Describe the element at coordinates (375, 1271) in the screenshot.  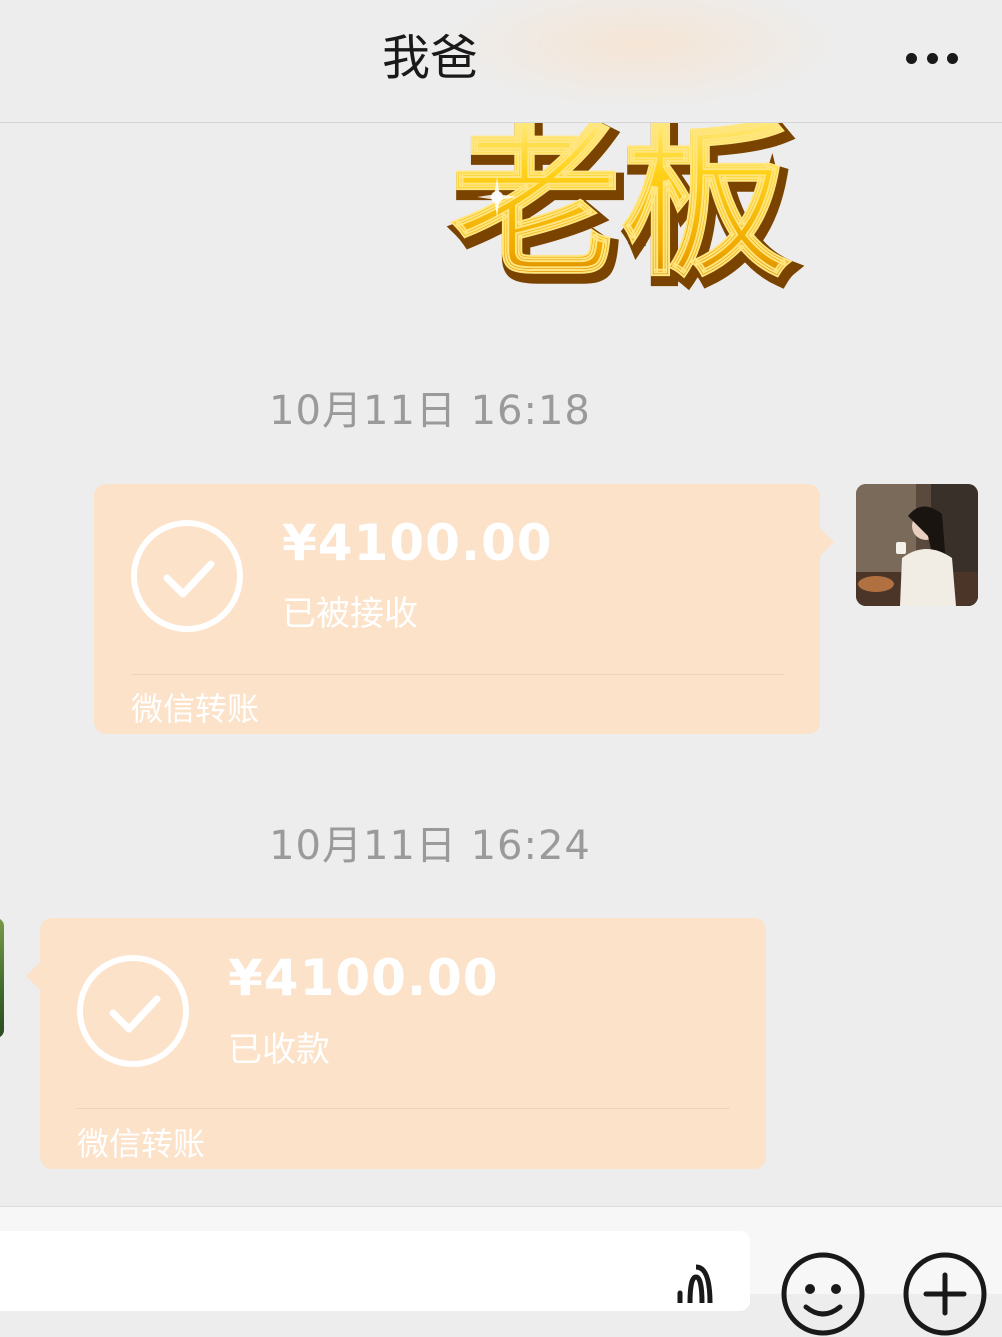
I see `message-input` at that location.